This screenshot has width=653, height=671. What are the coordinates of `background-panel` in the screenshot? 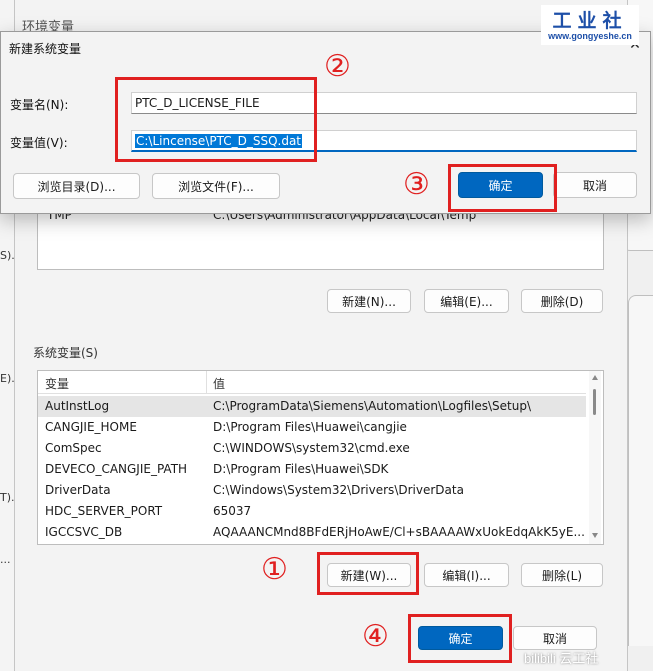 It's located at (640, 470).